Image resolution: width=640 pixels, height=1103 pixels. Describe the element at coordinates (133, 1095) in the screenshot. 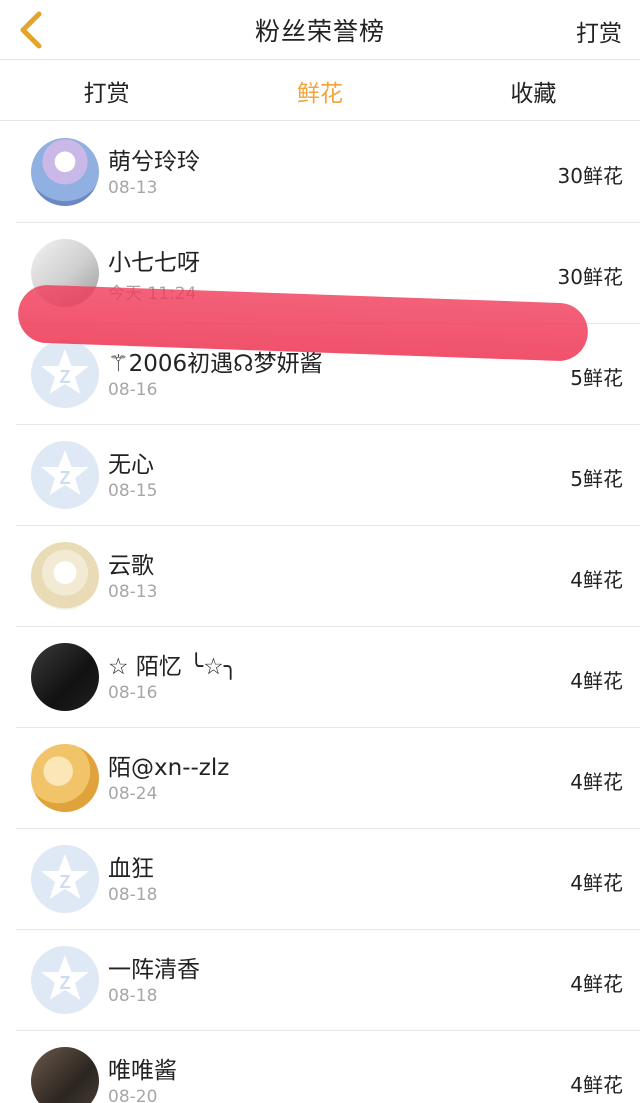

I see `fan-date: 08-20` at that location.